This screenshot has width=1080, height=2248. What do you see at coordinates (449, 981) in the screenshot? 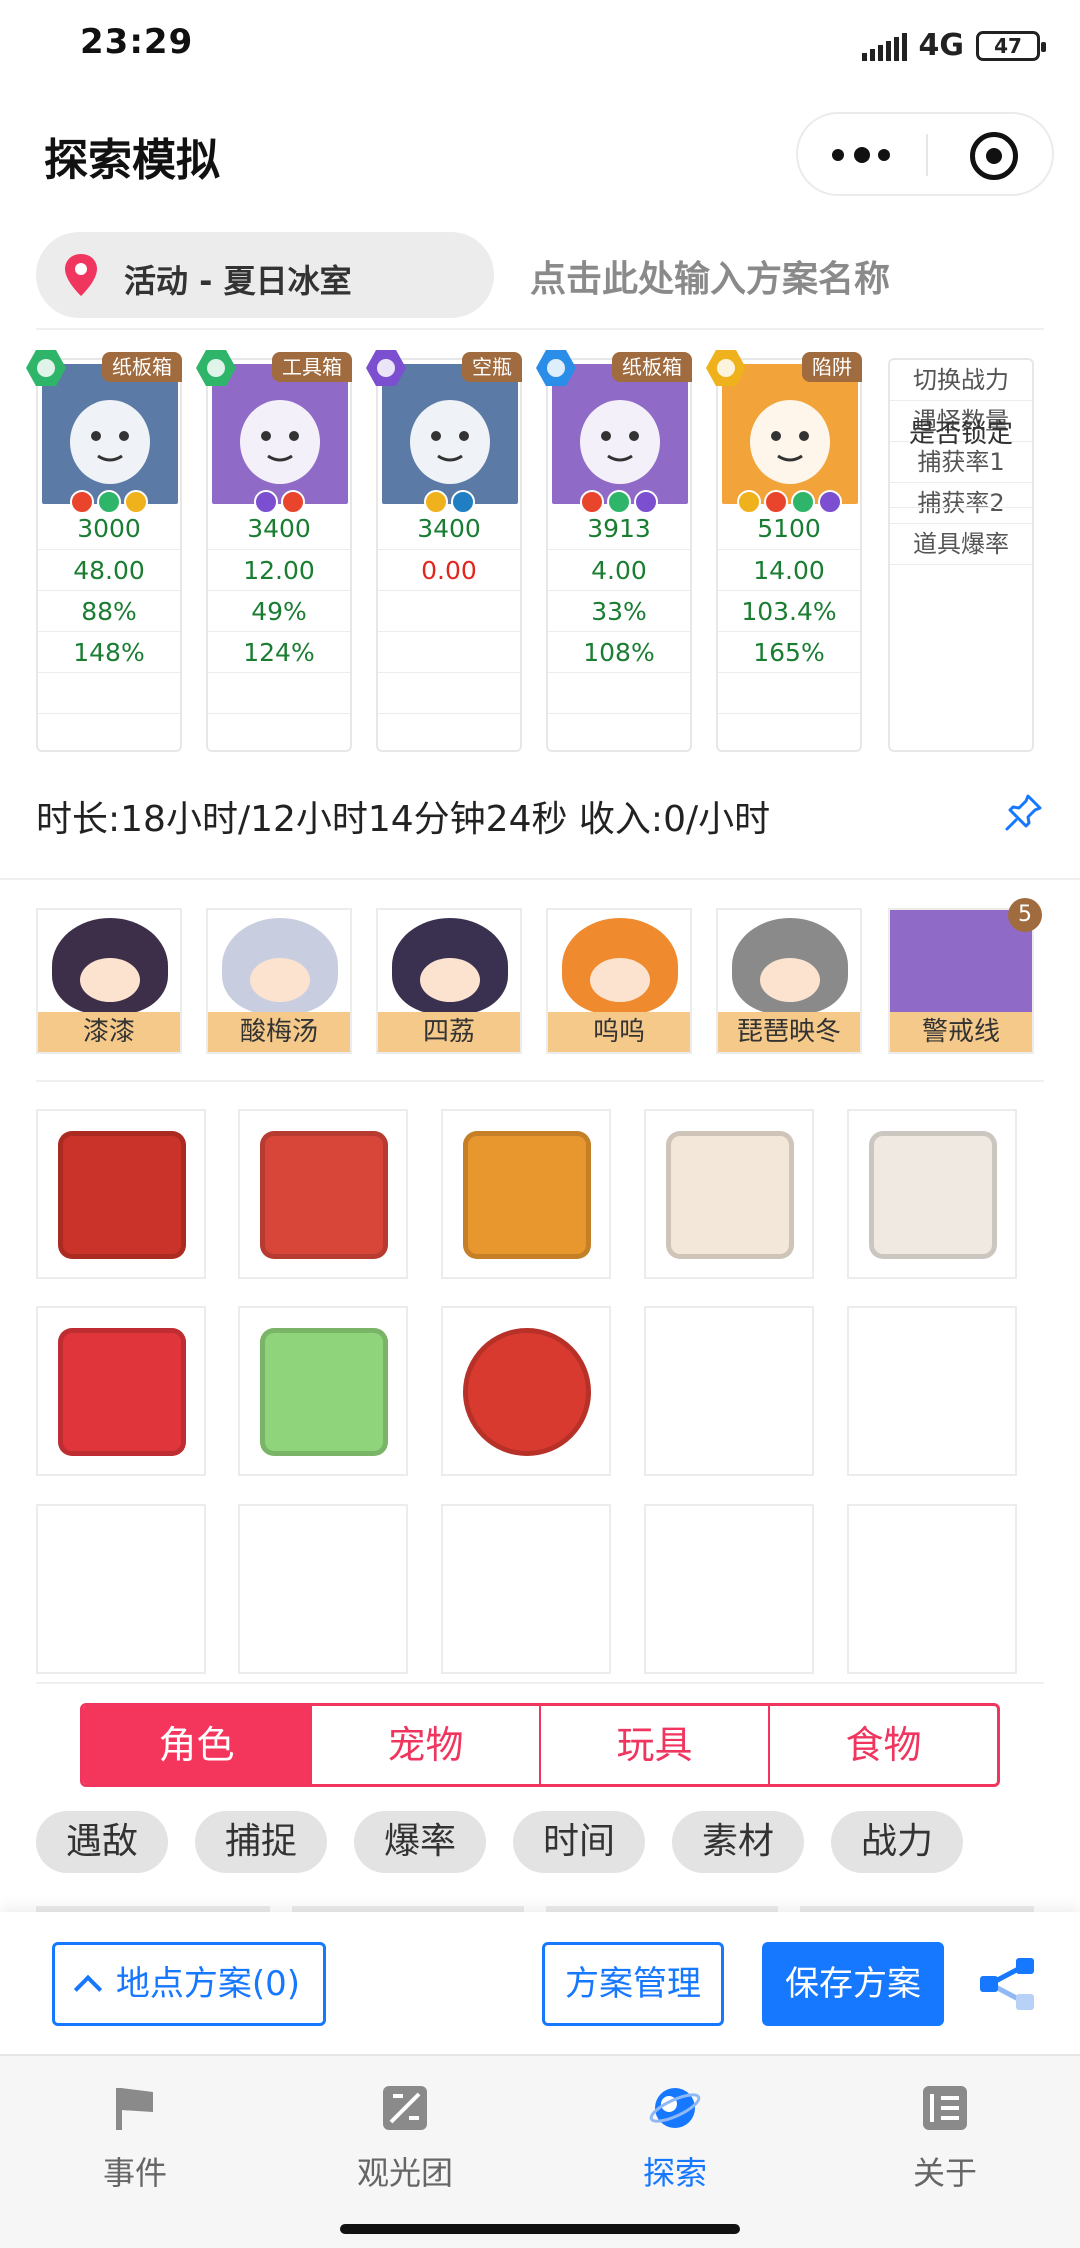
I see `member-card: 四荔` at bounding box center [449, 981].